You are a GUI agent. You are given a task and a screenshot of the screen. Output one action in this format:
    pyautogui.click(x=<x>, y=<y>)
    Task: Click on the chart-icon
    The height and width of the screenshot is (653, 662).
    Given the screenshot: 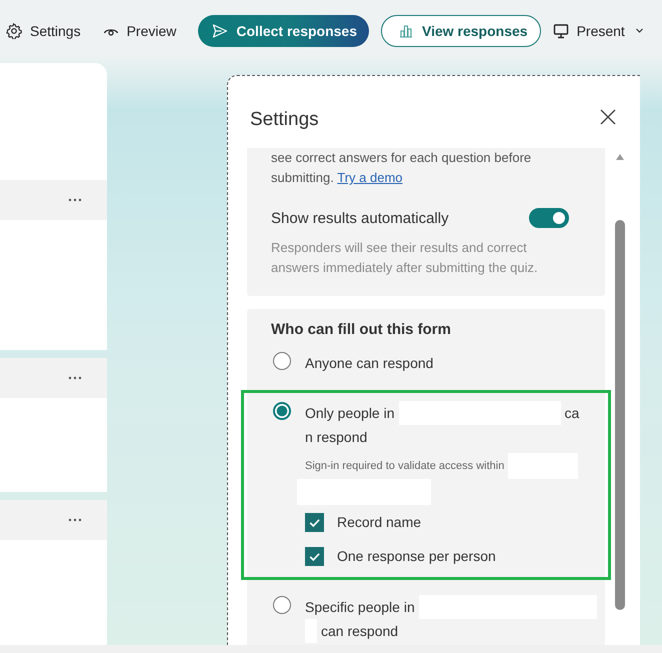 What is the action you would take?
    pyautogui.click(x=406, y=31)
    